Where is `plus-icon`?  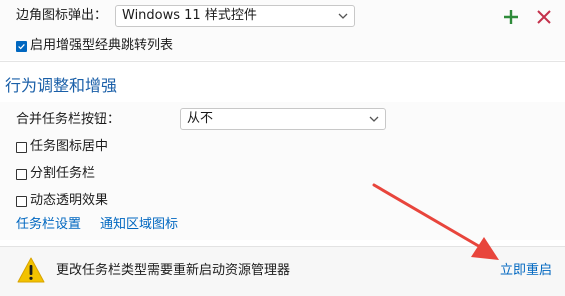
plus-icon is located at coordinates (511, 17).